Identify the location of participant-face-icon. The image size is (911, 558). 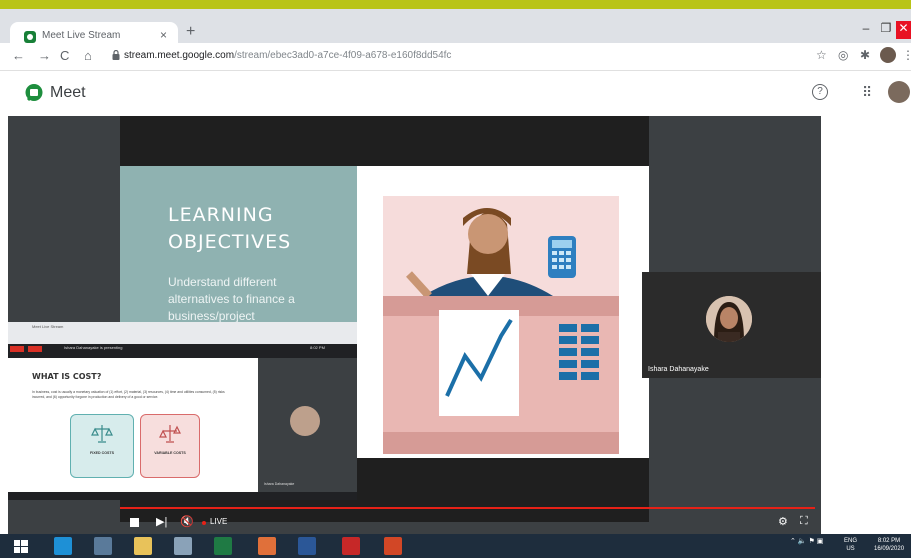
(729, 319).